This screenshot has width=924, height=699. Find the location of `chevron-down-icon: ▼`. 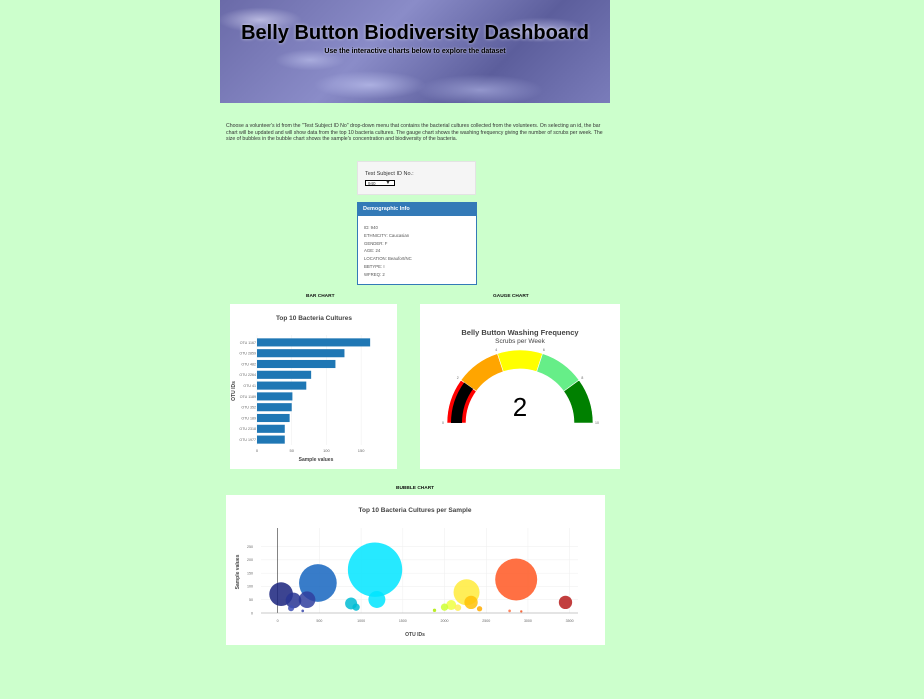

chevron-down-icon: ▼ is located at coordinates (388, 183).